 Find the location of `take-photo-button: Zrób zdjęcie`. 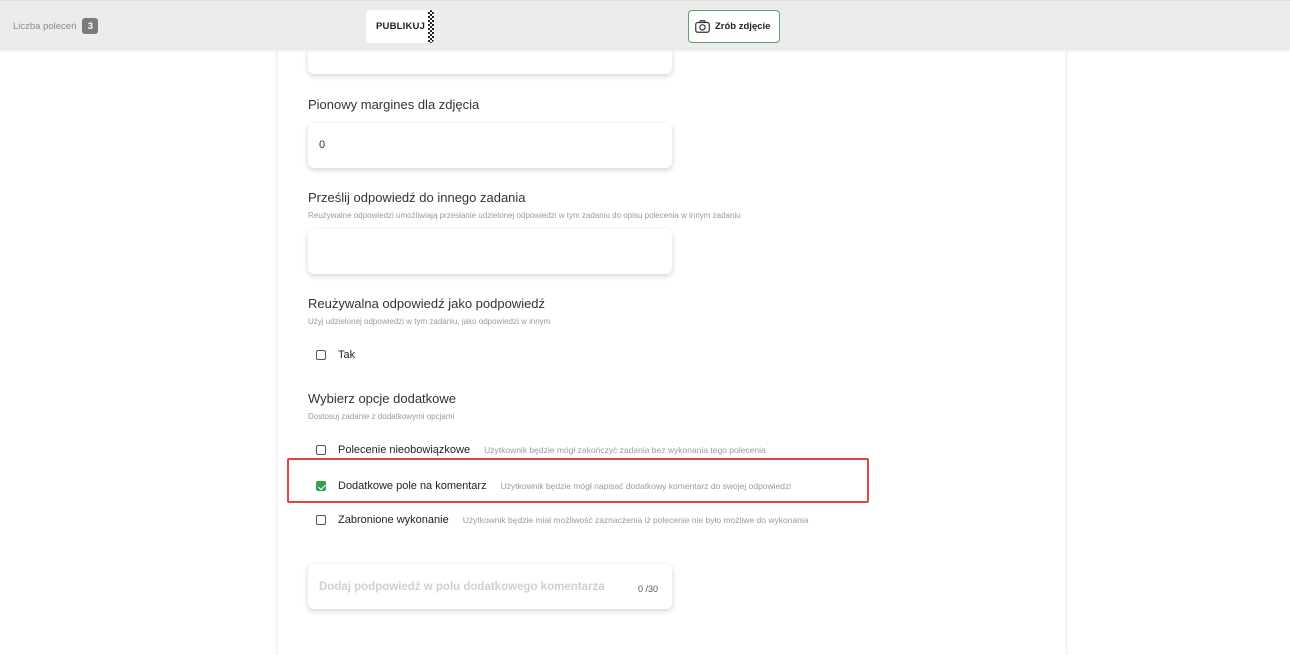

take-photo-button: Zrób zdjęcie is located at coordinates (734, 26).